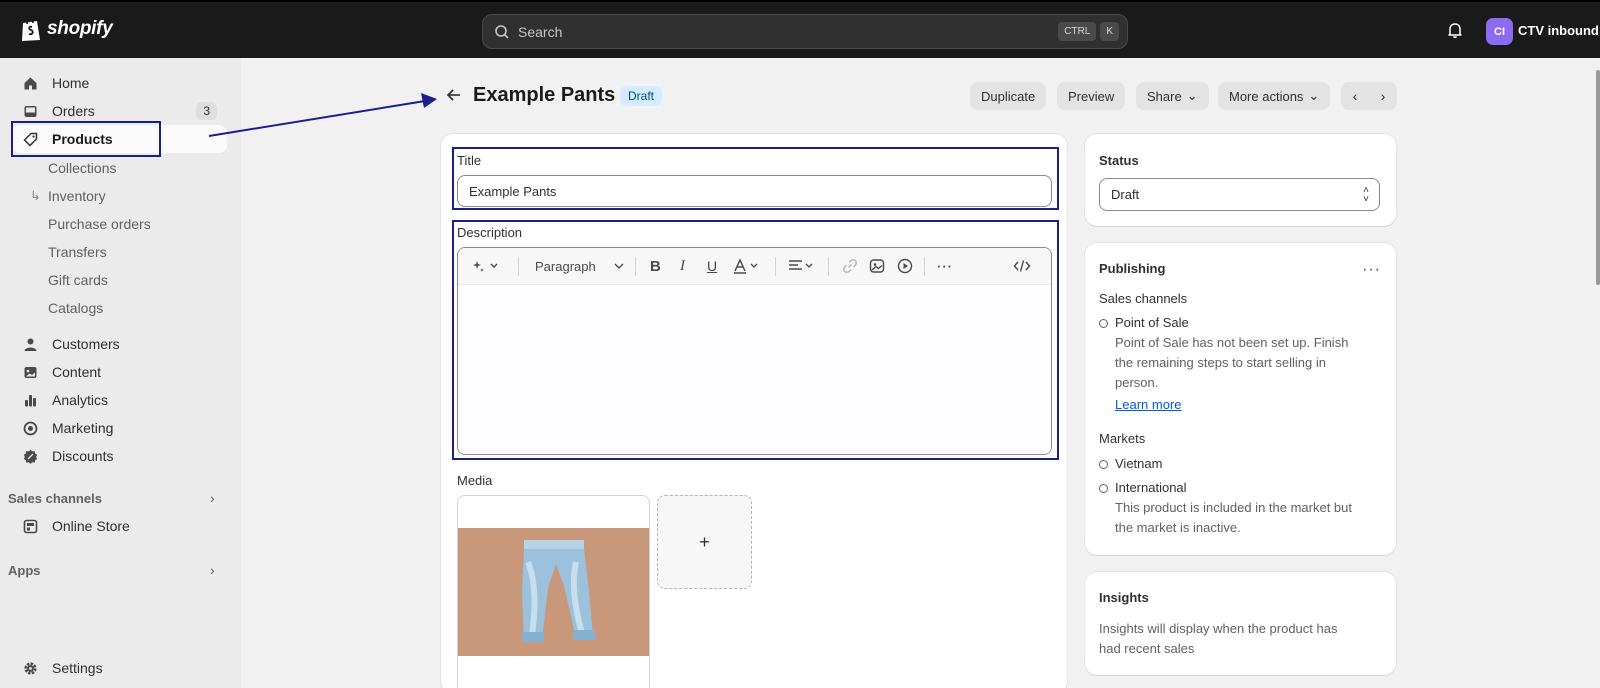 This screenshot has width=1600, height=688. I want to click on learn-more-link: Learn more, so click(1148, 404).